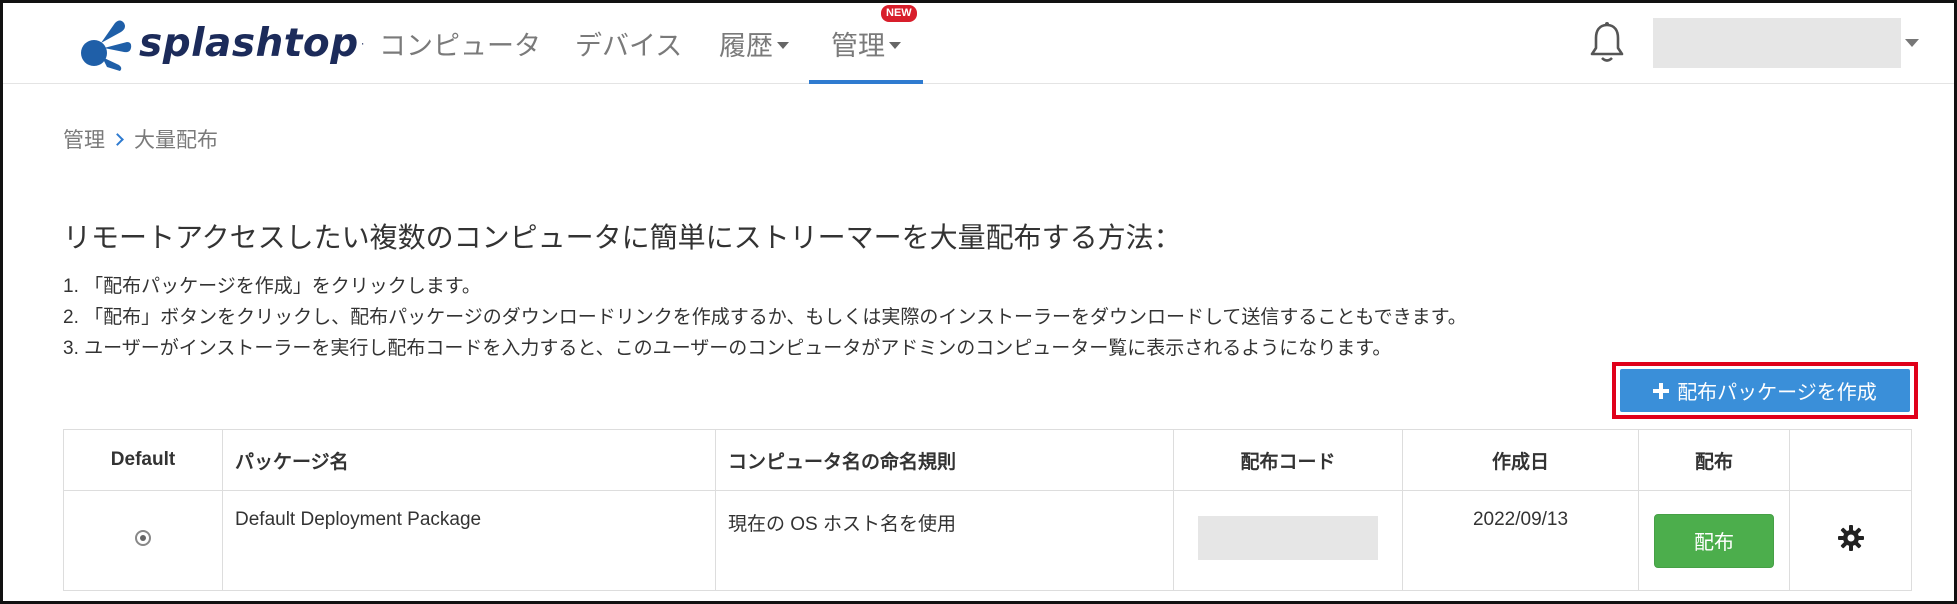 The height and width of the screenshot is (604, 1957). What do you see at coordinates (944, 460) in the screenshot?
I see `column-header-naming-rule: コンピュータ名の命名規則` at bounding box center [944, 460].